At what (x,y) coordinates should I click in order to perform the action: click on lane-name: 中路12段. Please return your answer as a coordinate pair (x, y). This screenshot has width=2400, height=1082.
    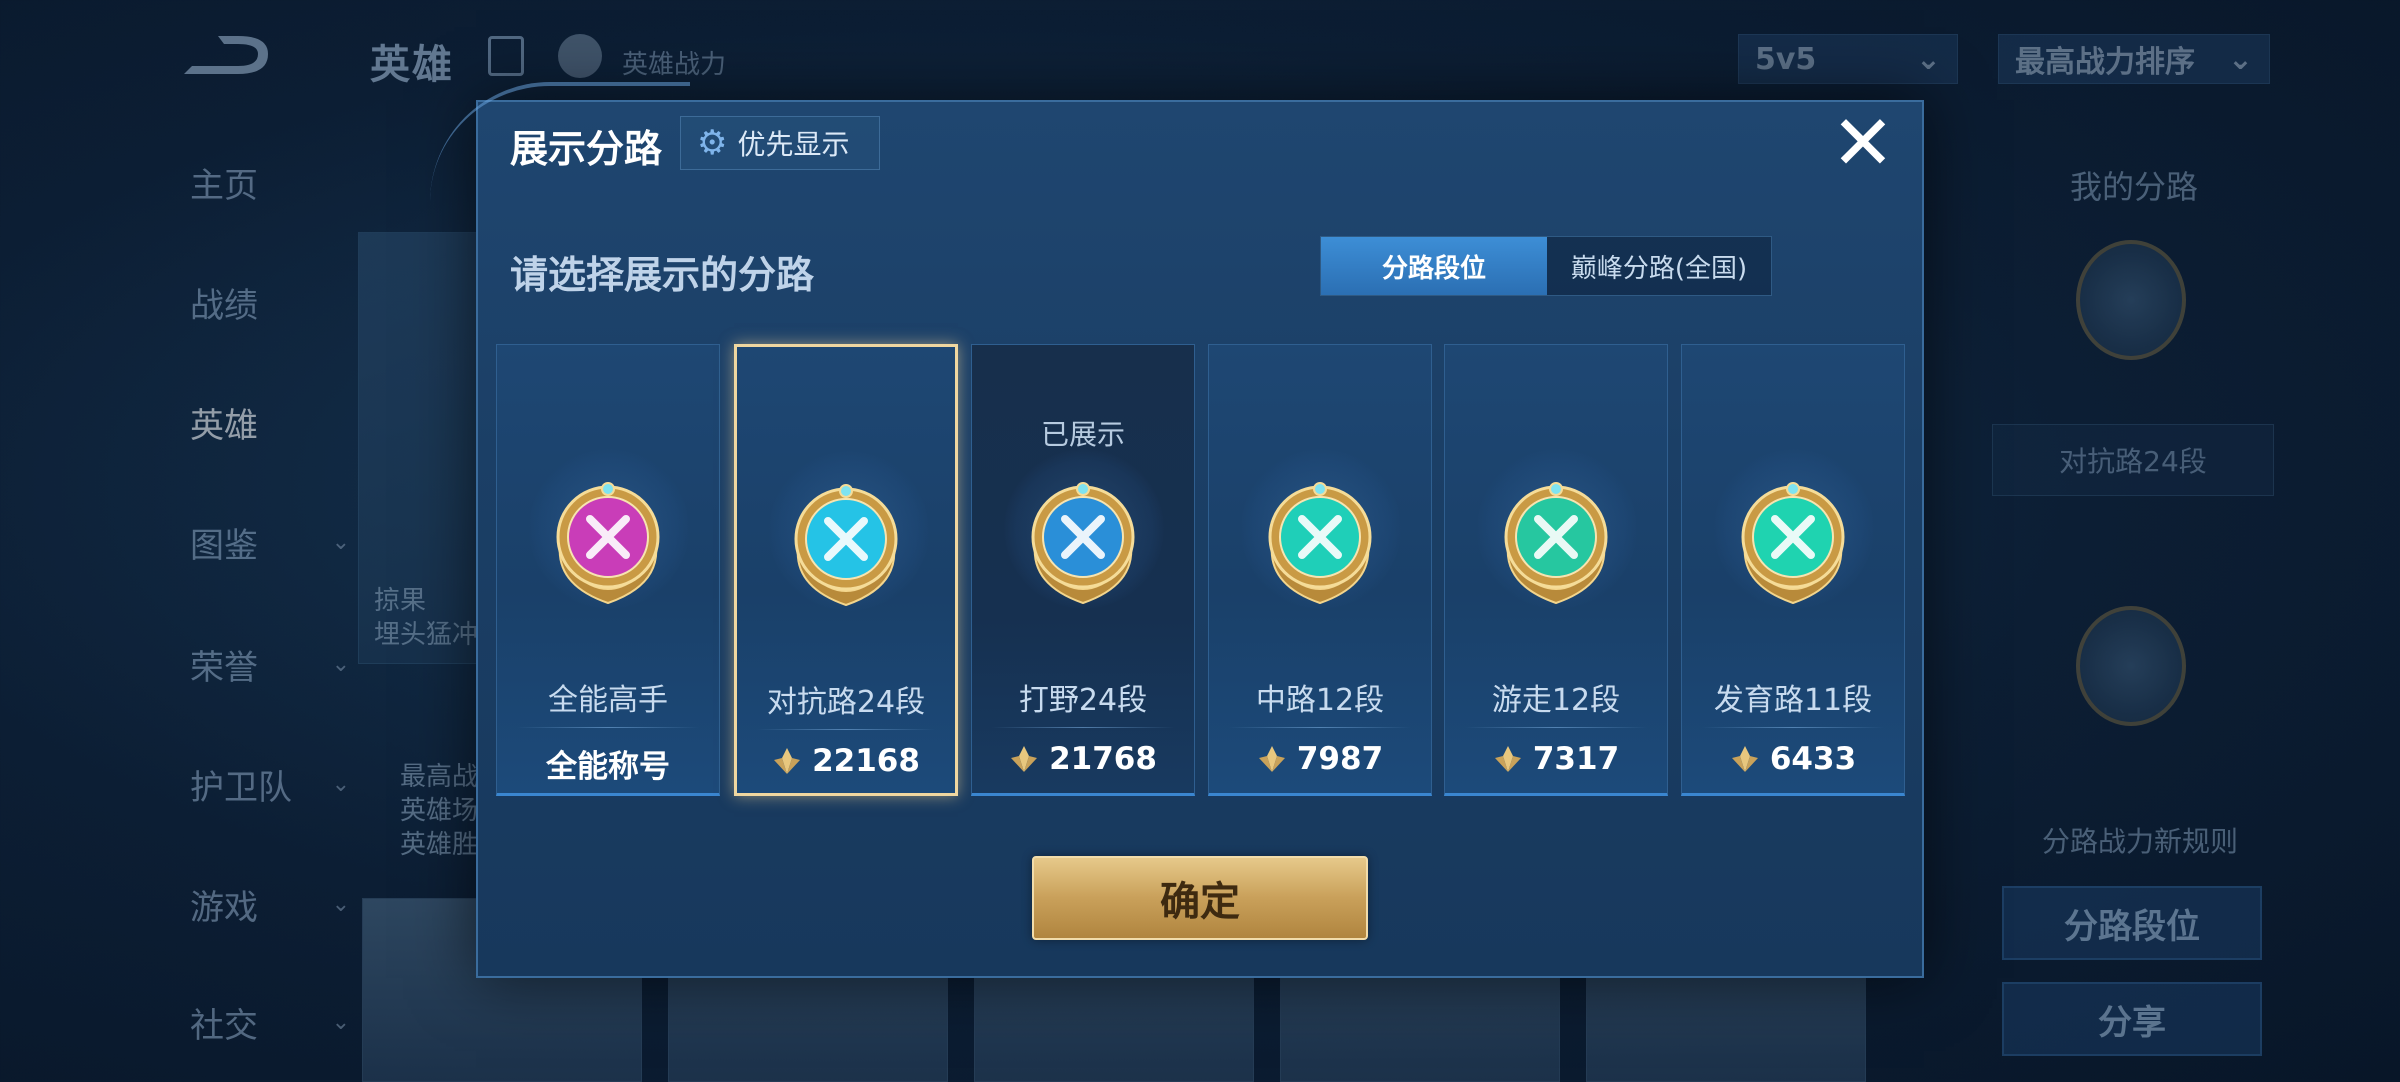
    Looking at the image, I should click on (1320, 700).